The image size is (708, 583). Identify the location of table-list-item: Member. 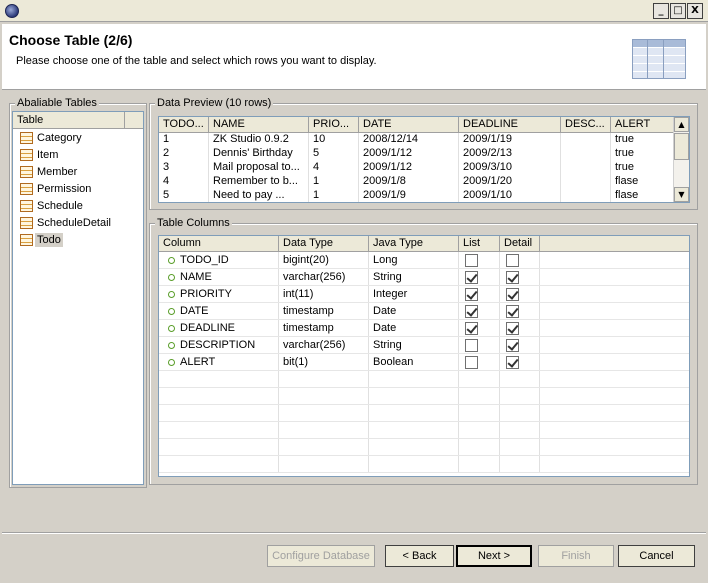
(78, 171).